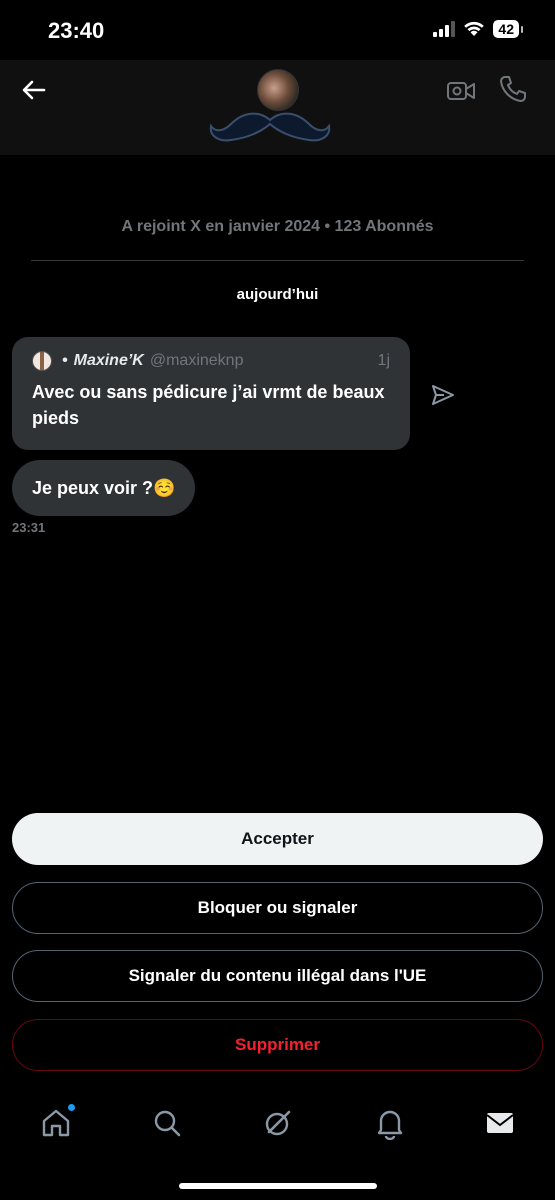 The image size is (555, 1200). What do you see at coordinates (277, 1045) in the screenshot?
I see `delete-button: Supprimer` at bounding box center [277, 1045].